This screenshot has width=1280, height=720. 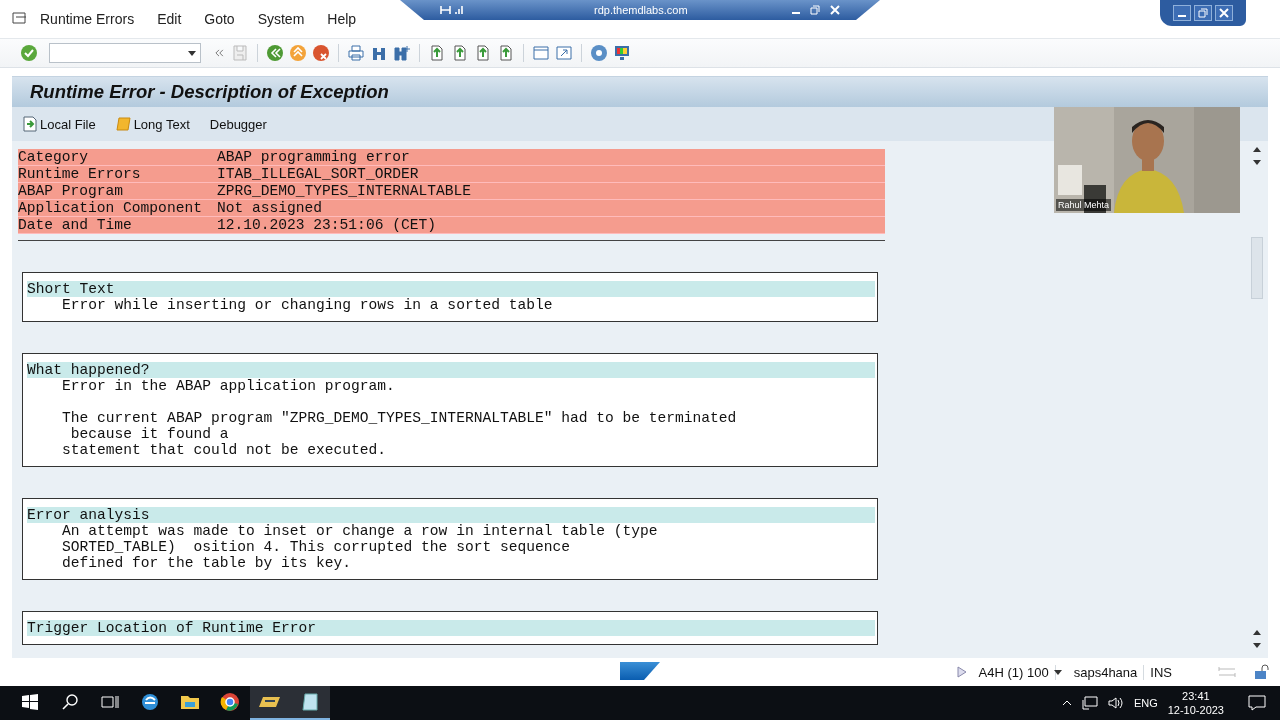 What do you see at coordinates (1262, 672) in the screenshot?
I see `lock-icon` at bounding box center [1262, 672].